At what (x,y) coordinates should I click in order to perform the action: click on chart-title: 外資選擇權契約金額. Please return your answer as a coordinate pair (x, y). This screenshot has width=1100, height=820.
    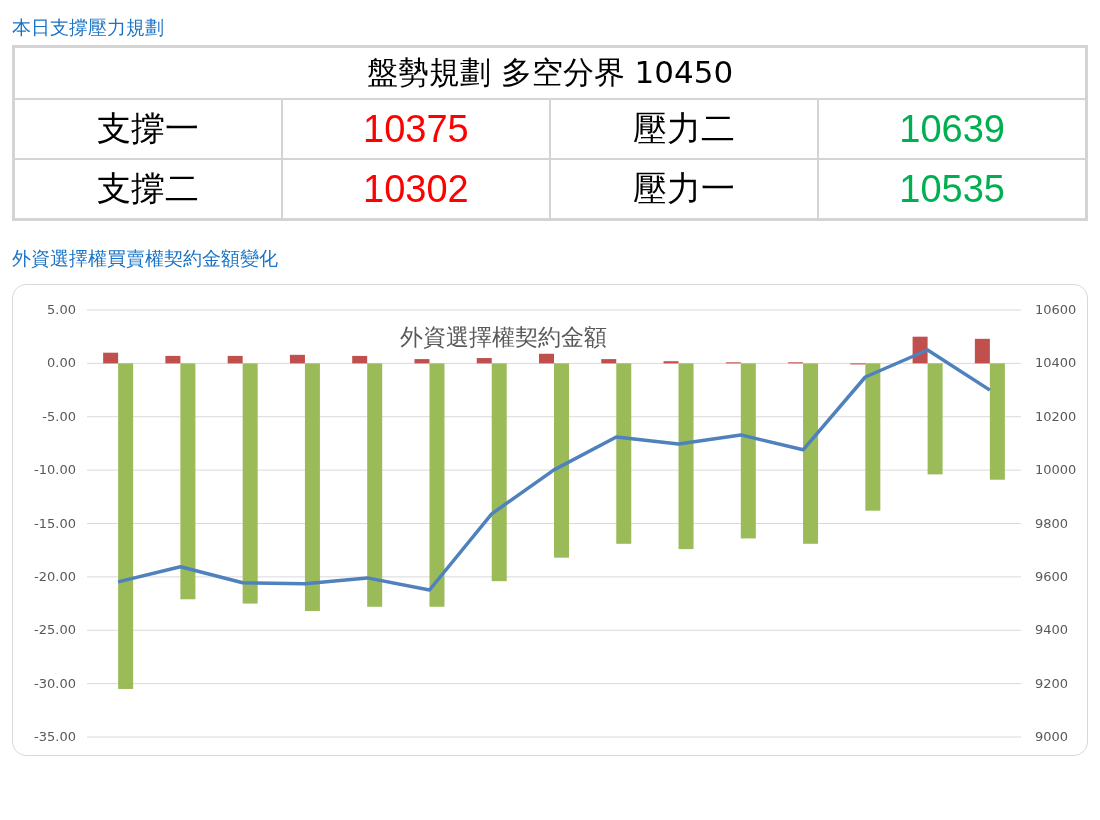
    Looking at the image, I should click on (503, 337).